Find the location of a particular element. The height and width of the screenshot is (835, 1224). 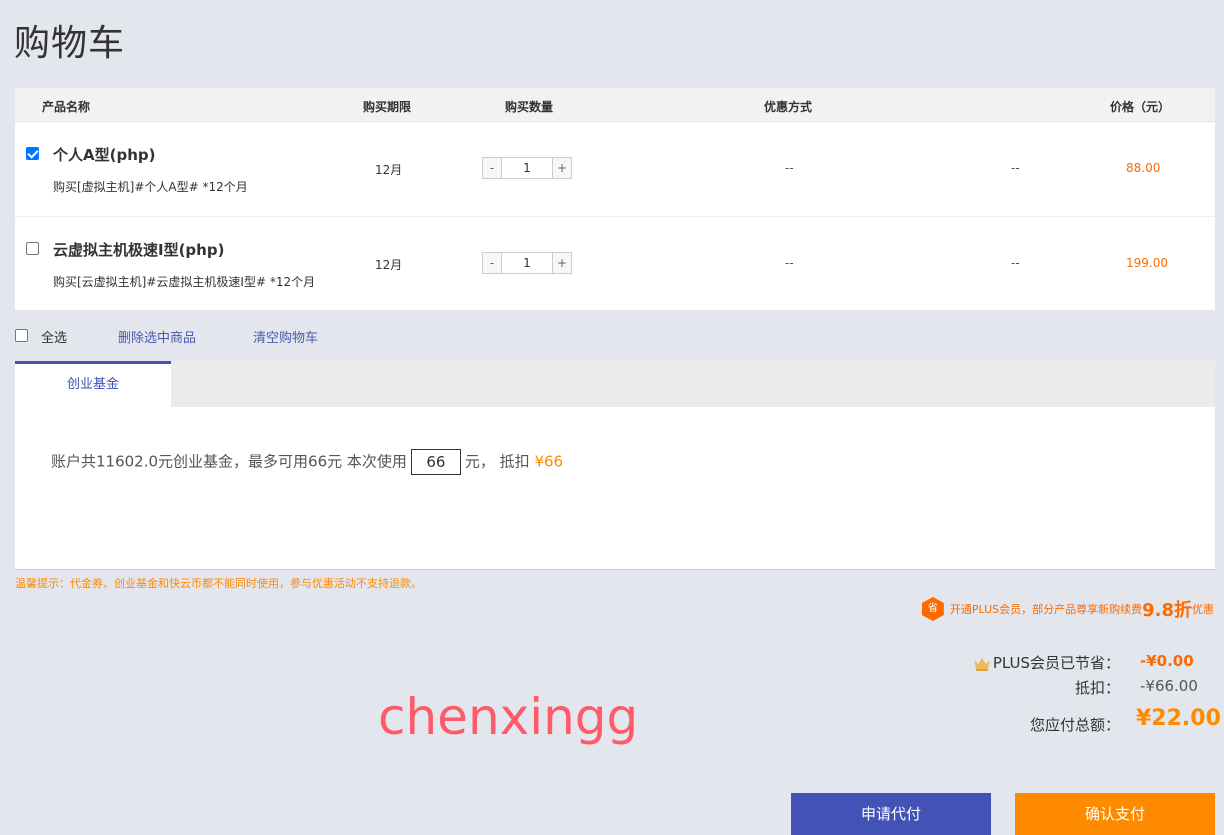

col-header-name: 产品名称 is located at coordinates (66, 107).